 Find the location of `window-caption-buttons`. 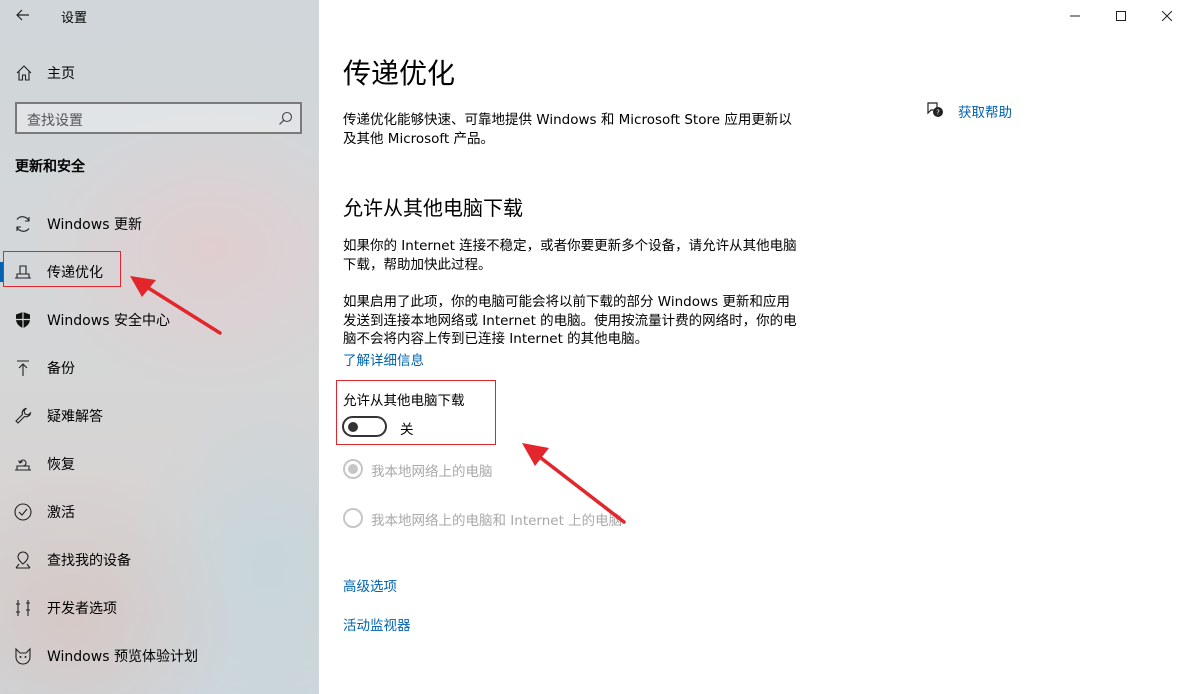

window-caption-buttons is located at coordinates (1121, 16).